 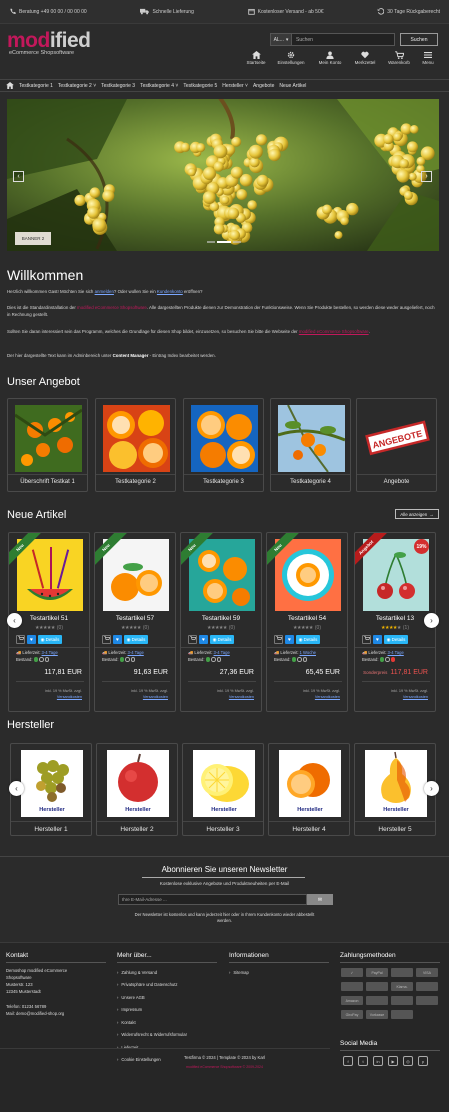 I want to click on header-nav-cart: Warenkorb, so click(x=399, y=58).